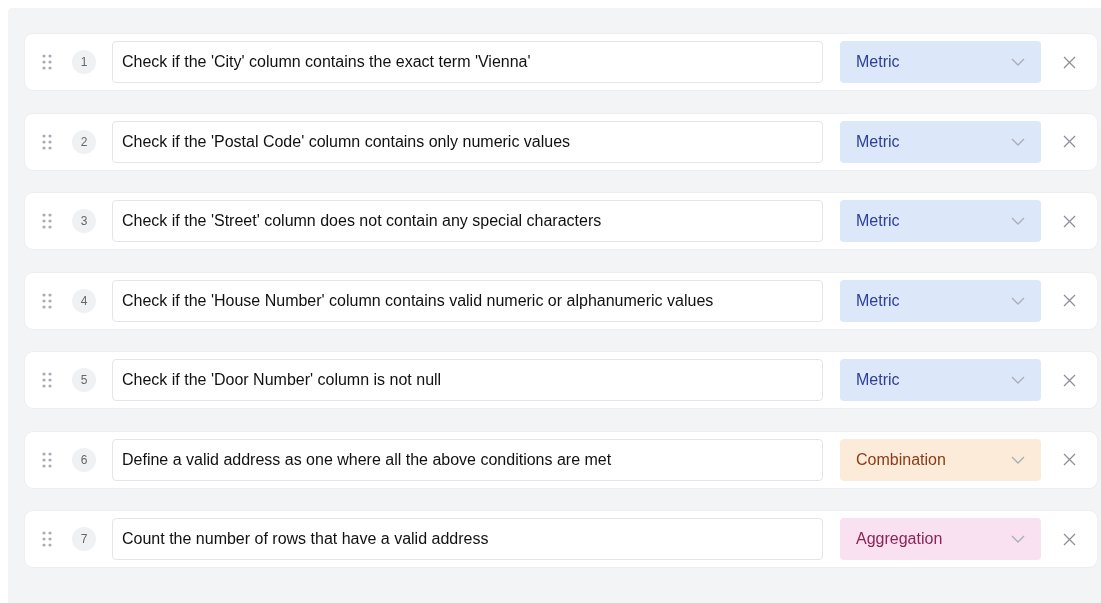  I want to click on step-number: 6, so click(84, 459).